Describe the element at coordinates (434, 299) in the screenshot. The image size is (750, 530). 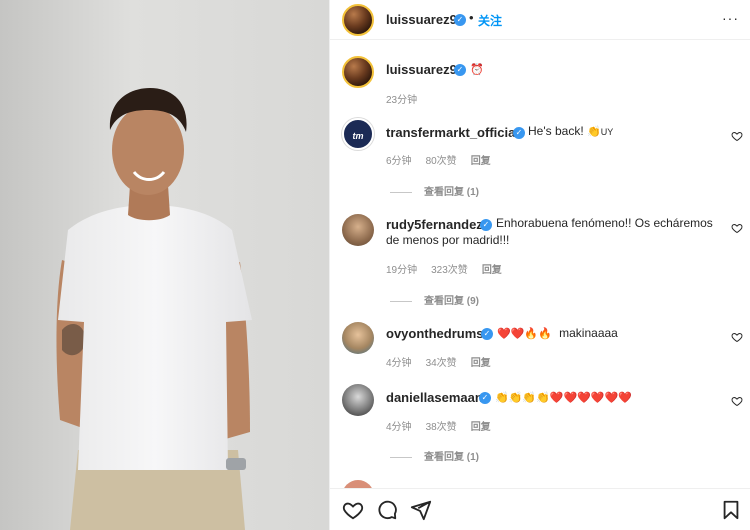
I see `view-replies-button: 查看回复 (9)` at that location.